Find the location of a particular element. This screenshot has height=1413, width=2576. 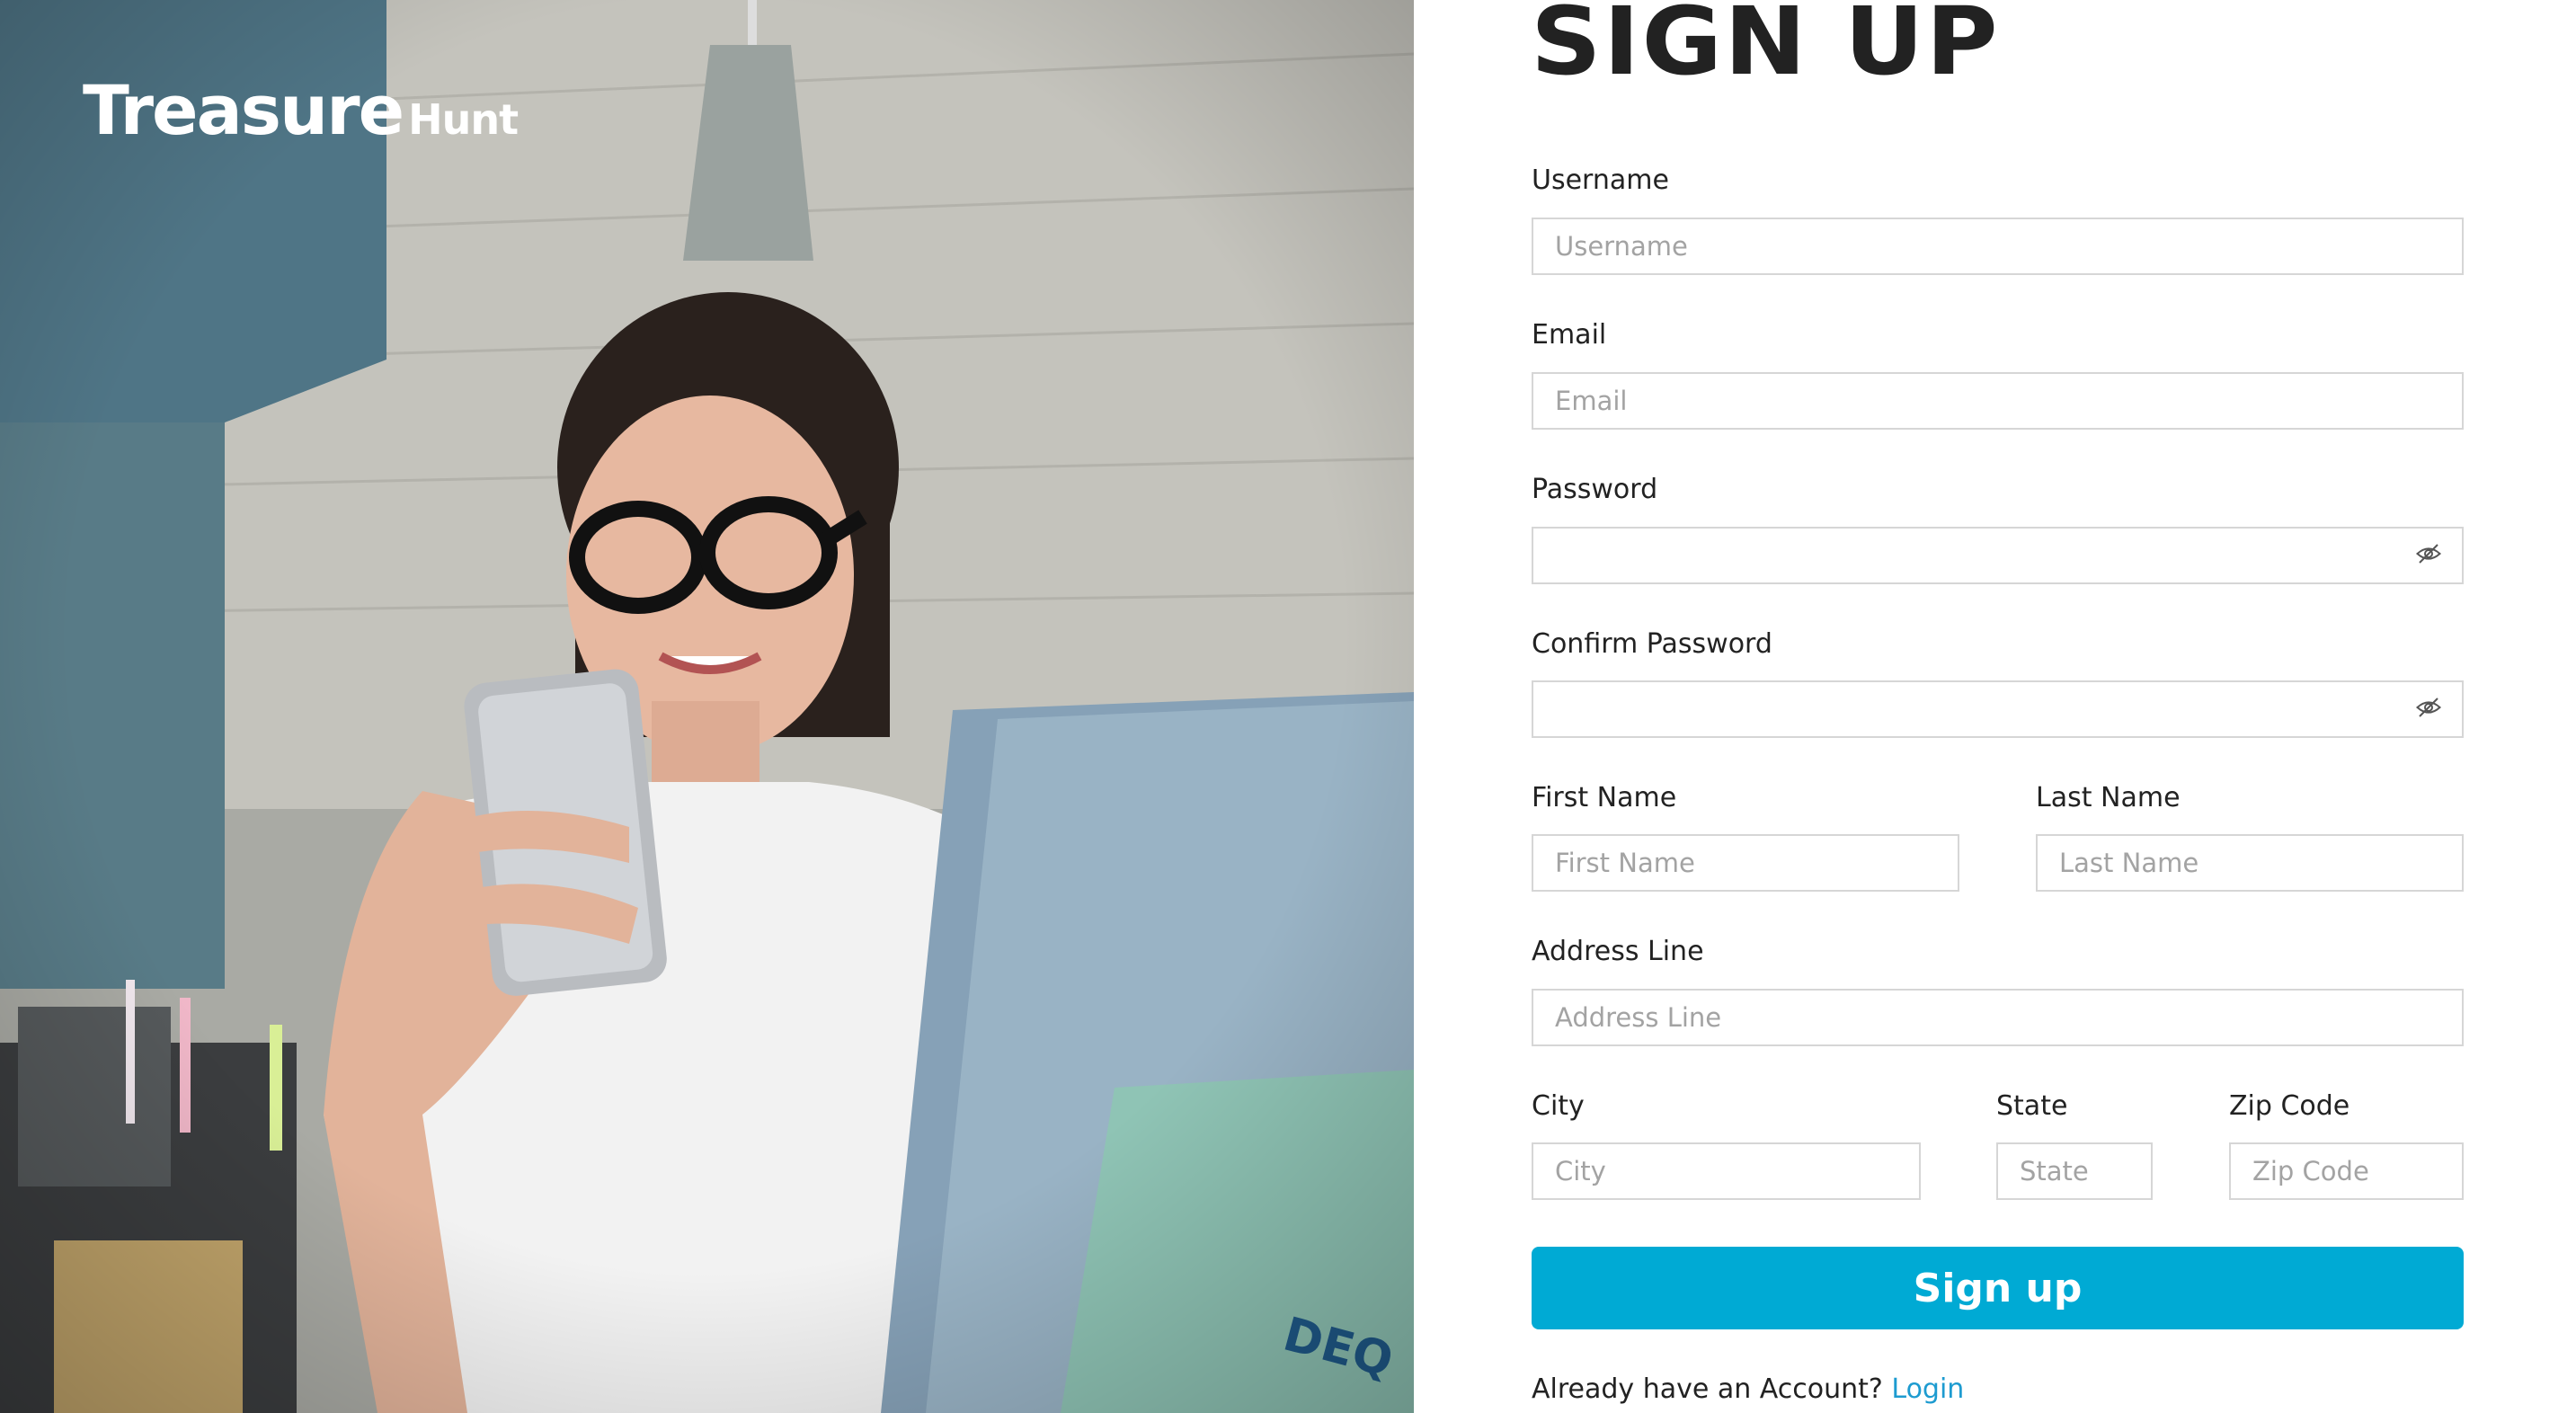

password-label: Password is located at coordinates (1595, 489).